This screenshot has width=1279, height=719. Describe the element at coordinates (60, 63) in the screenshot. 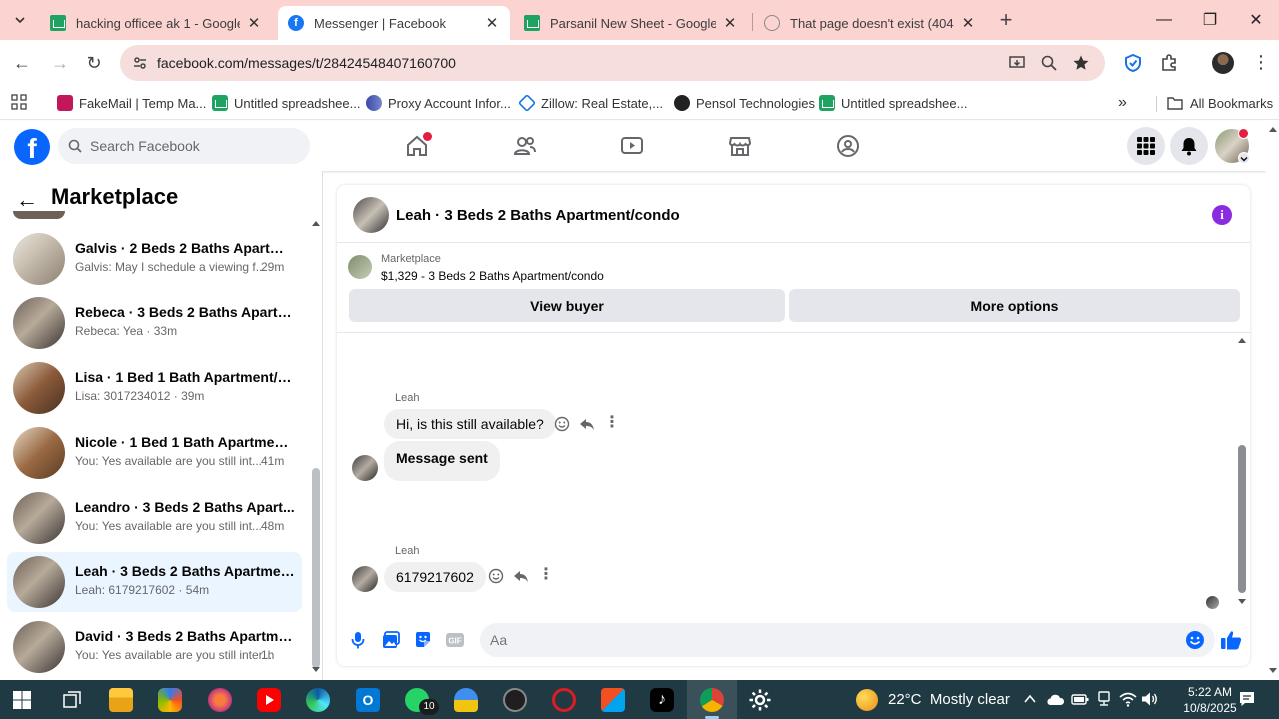

I see `forward-button: →` at that location.